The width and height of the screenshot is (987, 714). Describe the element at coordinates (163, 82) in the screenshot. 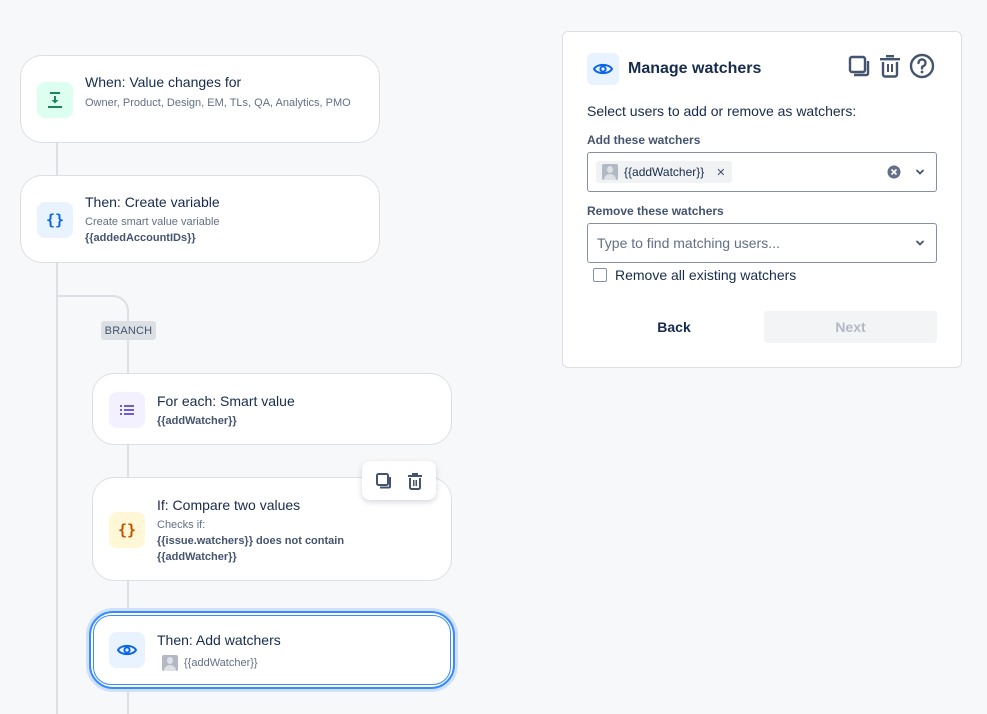

I see `trigger-title: When: Value changes for` at that location.